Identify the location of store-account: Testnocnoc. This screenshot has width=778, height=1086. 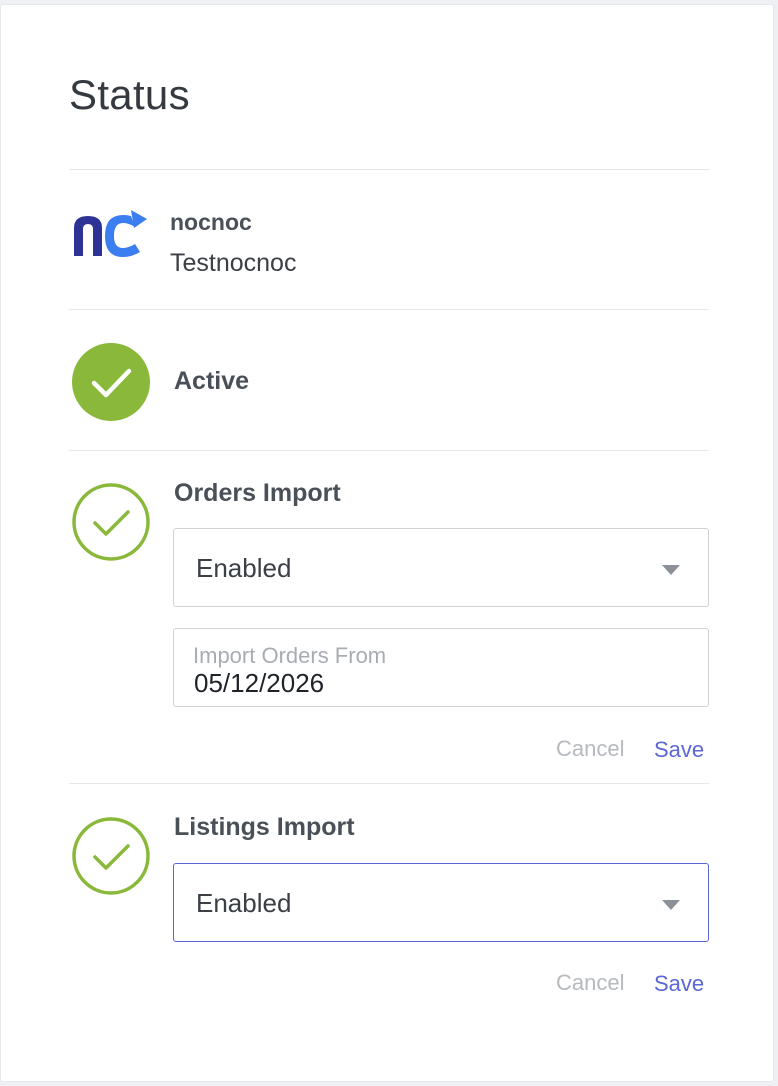
(233, 263).